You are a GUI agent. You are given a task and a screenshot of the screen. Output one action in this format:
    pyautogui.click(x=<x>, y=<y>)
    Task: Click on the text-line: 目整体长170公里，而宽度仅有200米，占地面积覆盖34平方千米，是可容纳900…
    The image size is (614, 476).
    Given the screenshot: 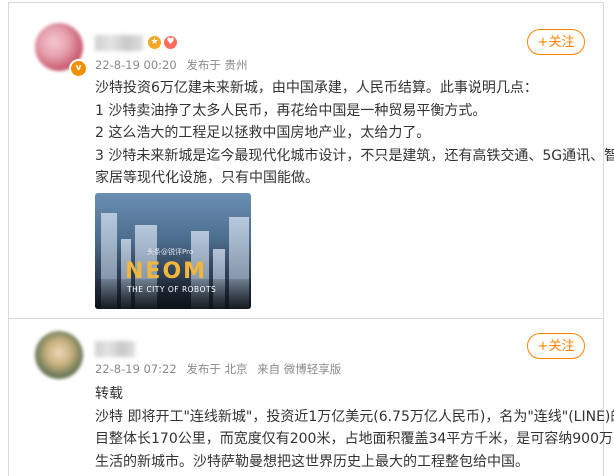 What is the action you would take?
    pyautogui.click(x=354, y=439)
    